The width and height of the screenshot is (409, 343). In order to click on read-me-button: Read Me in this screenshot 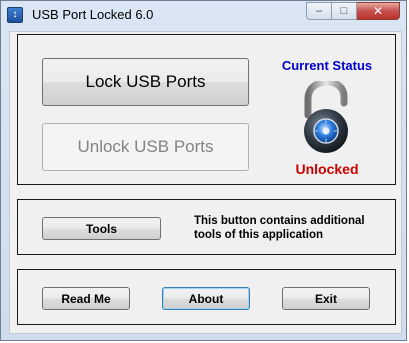, I will do `click(86, 298)`.